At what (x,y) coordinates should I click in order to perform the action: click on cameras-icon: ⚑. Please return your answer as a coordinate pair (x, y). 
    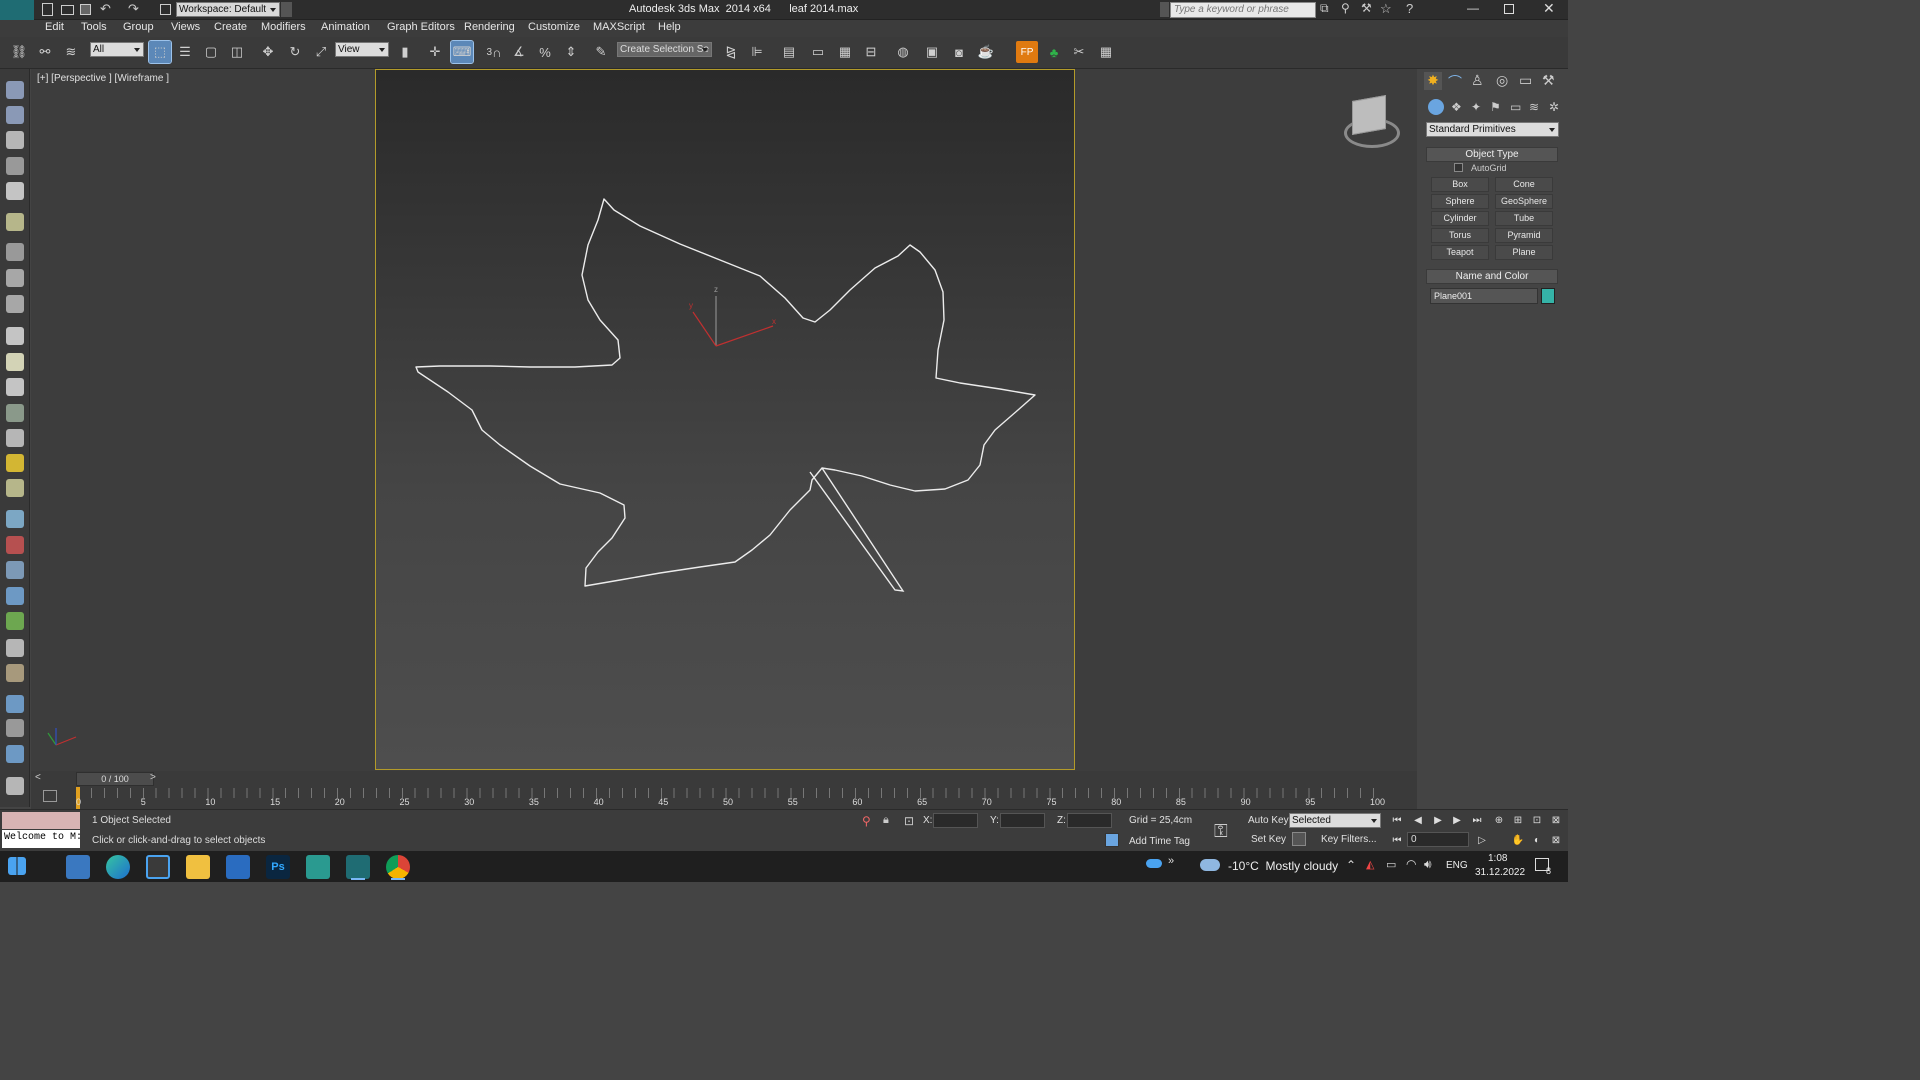
    Looking at the image, I should click on (1495, 107).